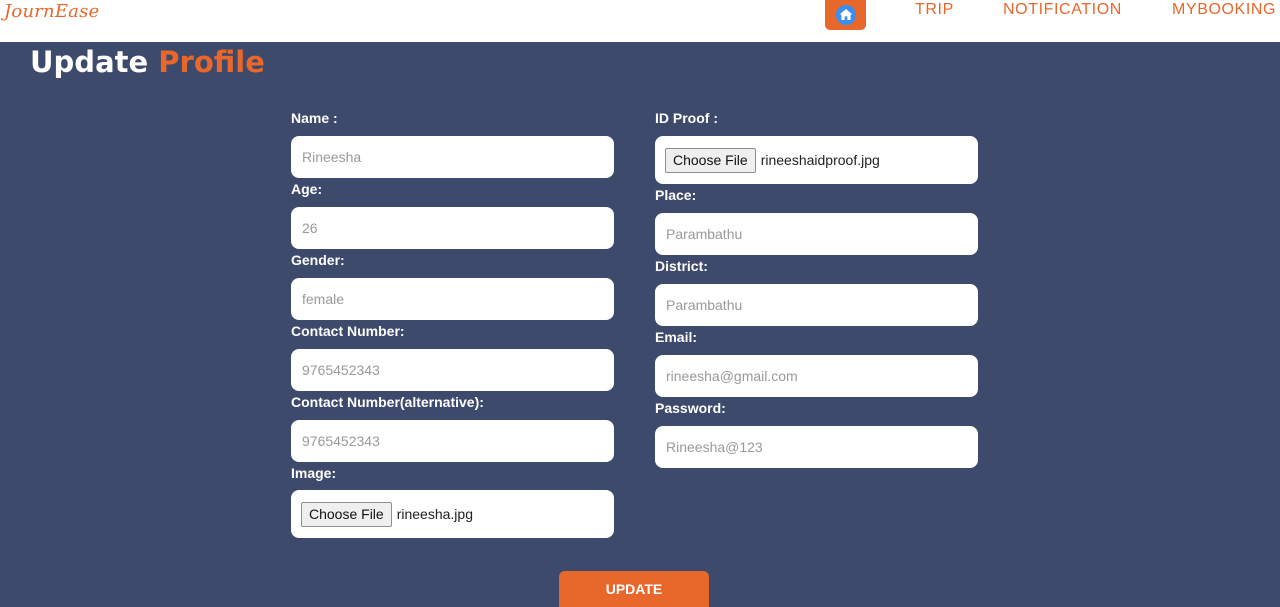 The image size is (1280, 607). I want to click on id-proof-label: ID Proof :, so click(686, 118).